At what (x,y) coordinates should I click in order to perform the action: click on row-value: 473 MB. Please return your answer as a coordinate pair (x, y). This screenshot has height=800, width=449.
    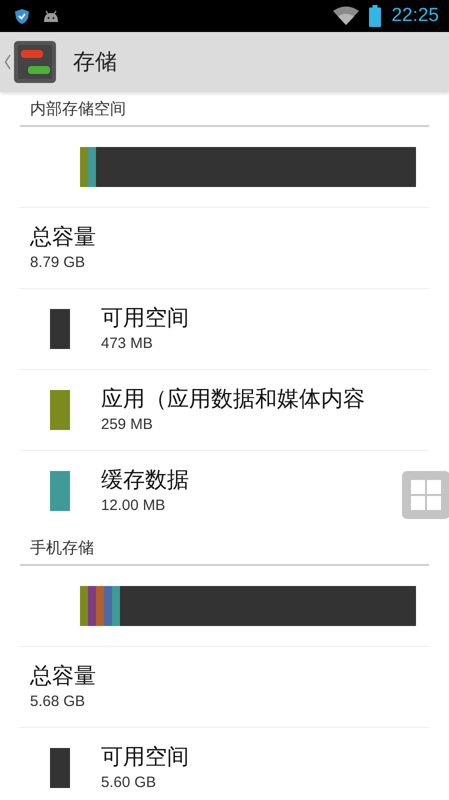
    Looking at the image, I should click on (127, 344).